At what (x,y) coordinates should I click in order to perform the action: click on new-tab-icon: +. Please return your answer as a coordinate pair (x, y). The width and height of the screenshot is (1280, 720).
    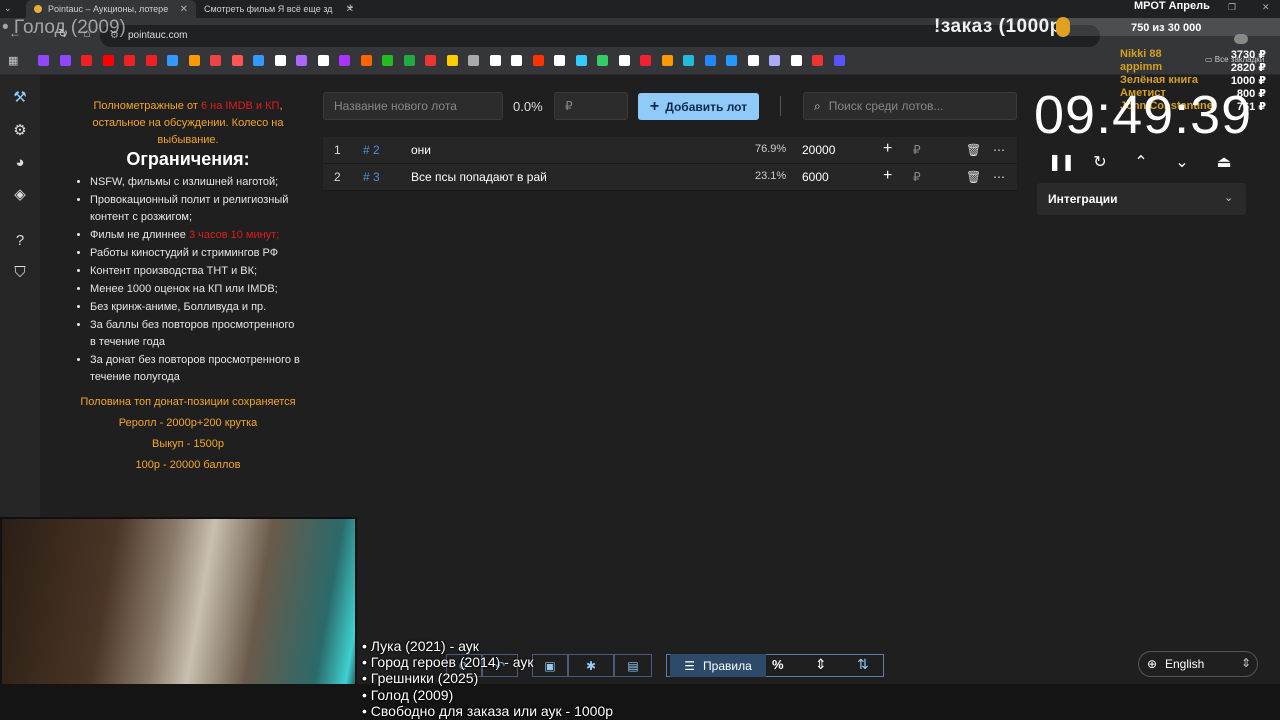
    Looking at the image, I should click on (350, 8).